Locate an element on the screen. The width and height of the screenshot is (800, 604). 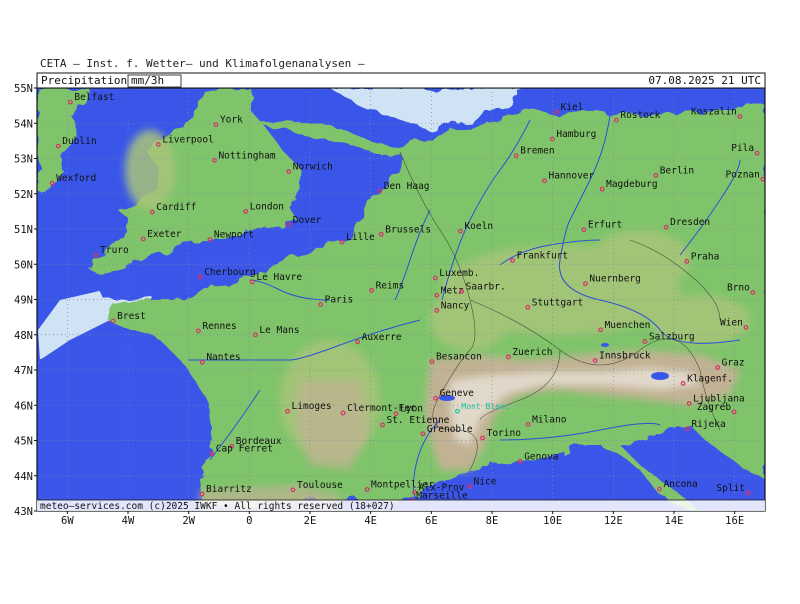
city-label: Le Mans is located at coordinates (279, 330).